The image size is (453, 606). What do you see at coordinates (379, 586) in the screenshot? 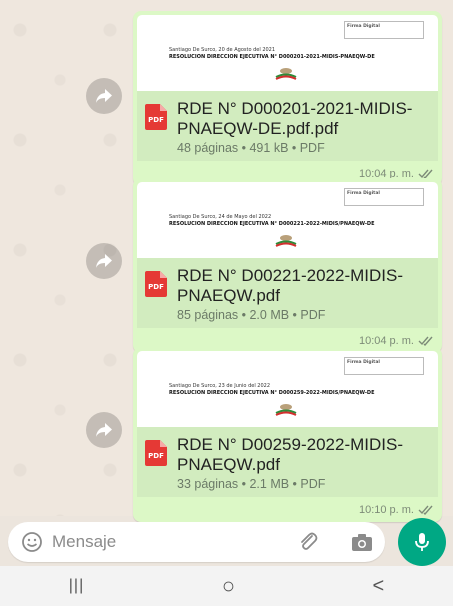
I see `back-button: <` at bounding box center [379, 586].